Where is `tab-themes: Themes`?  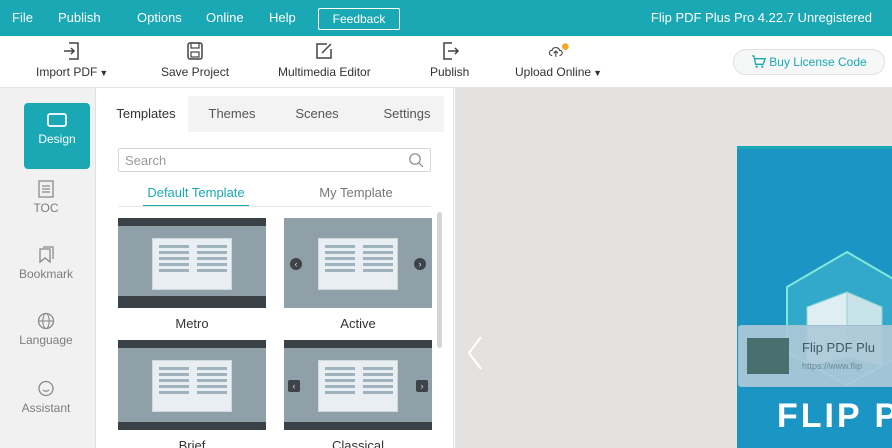 tab-themes: Themes is located at coordinates (232, 114).